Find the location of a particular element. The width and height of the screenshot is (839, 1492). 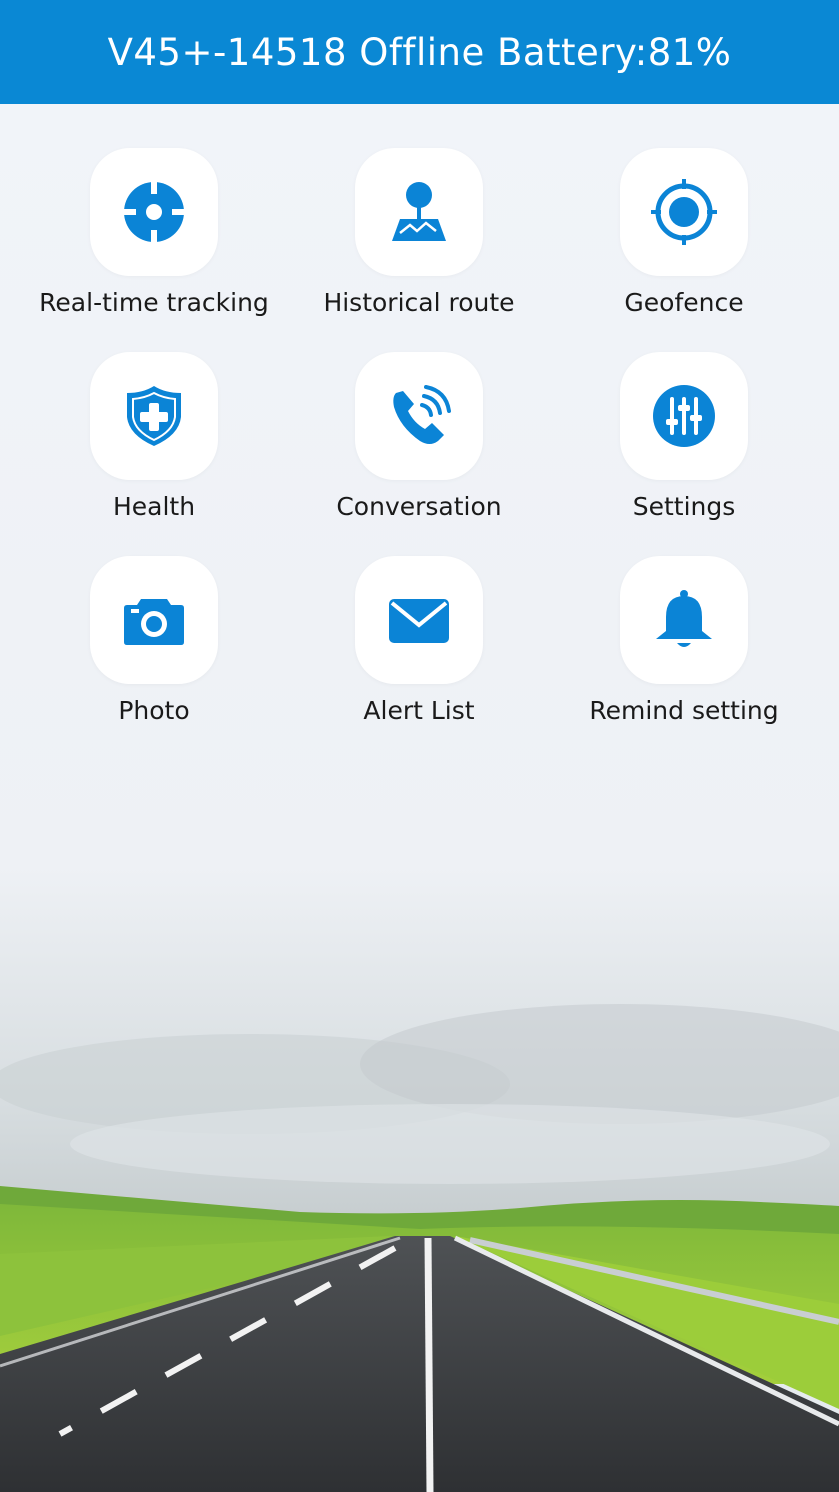

sliders-icon is located at coordinates (684, 416).